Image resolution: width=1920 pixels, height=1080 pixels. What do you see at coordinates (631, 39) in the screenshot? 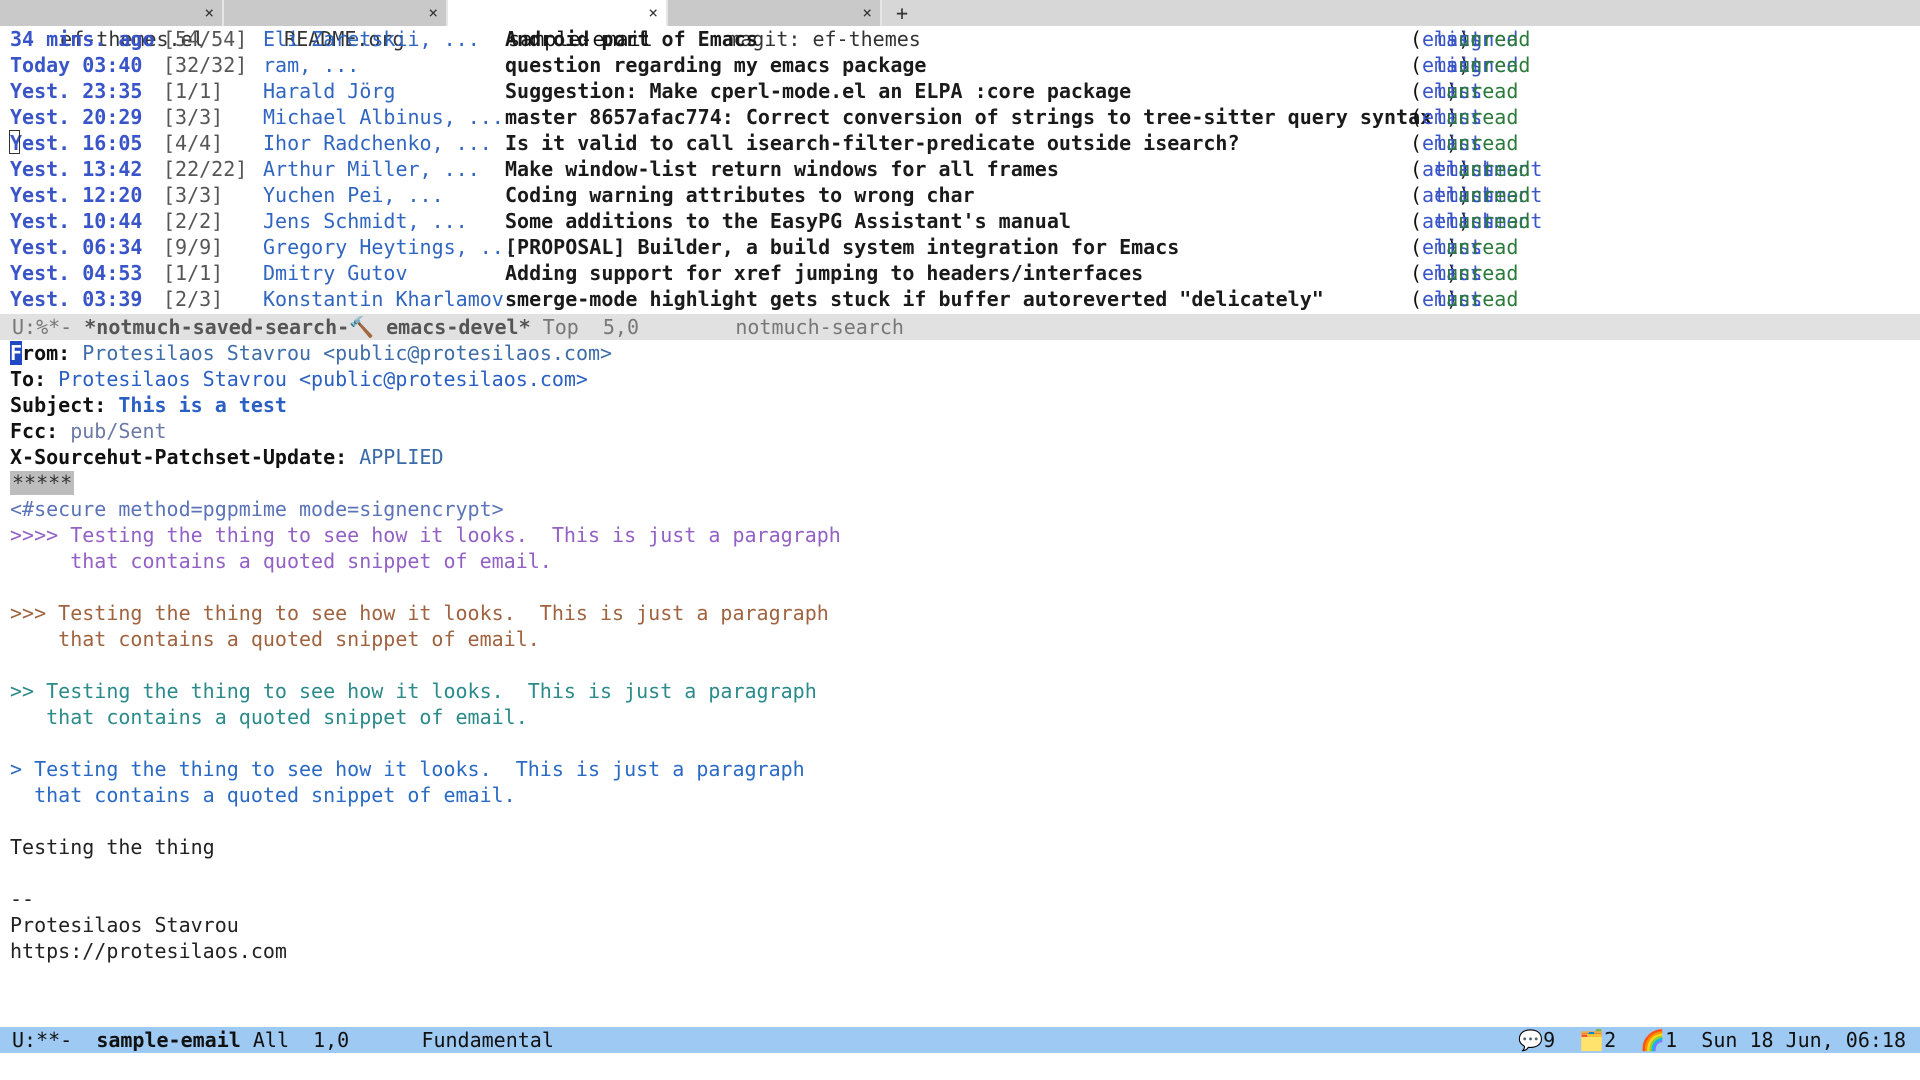
I see `result-subject: Android port of Emacs` at bounding box center [631, 39].